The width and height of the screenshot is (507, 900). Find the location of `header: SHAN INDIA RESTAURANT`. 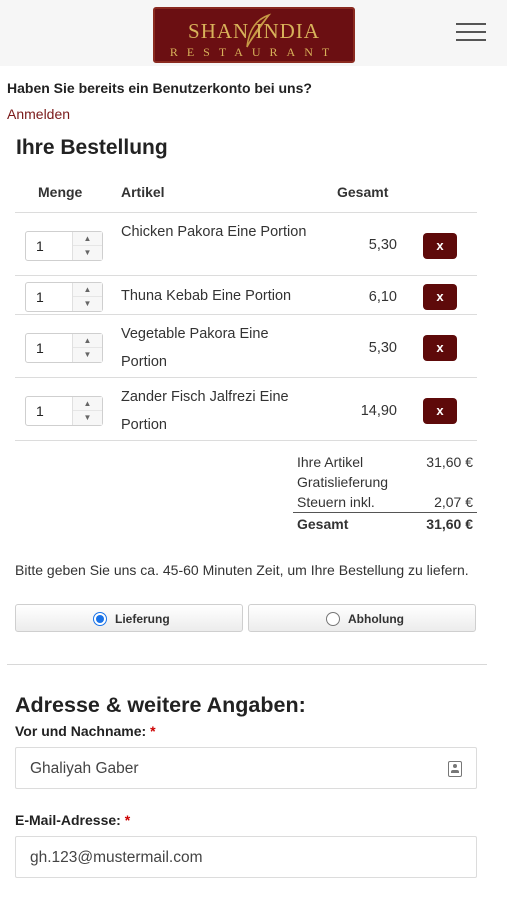

header: SHAN INDIA RESTAURANT is located at coordinates (253, 33).